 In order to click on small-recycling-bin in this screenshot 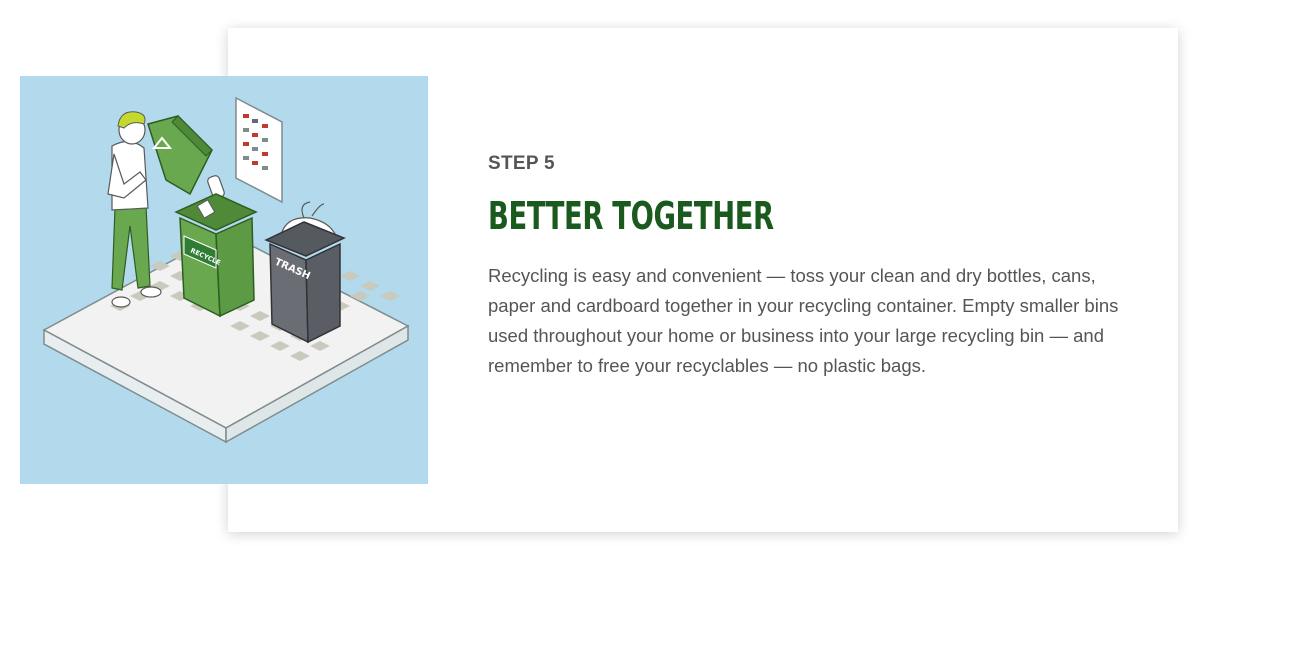, I will do `click(180, 155)`.